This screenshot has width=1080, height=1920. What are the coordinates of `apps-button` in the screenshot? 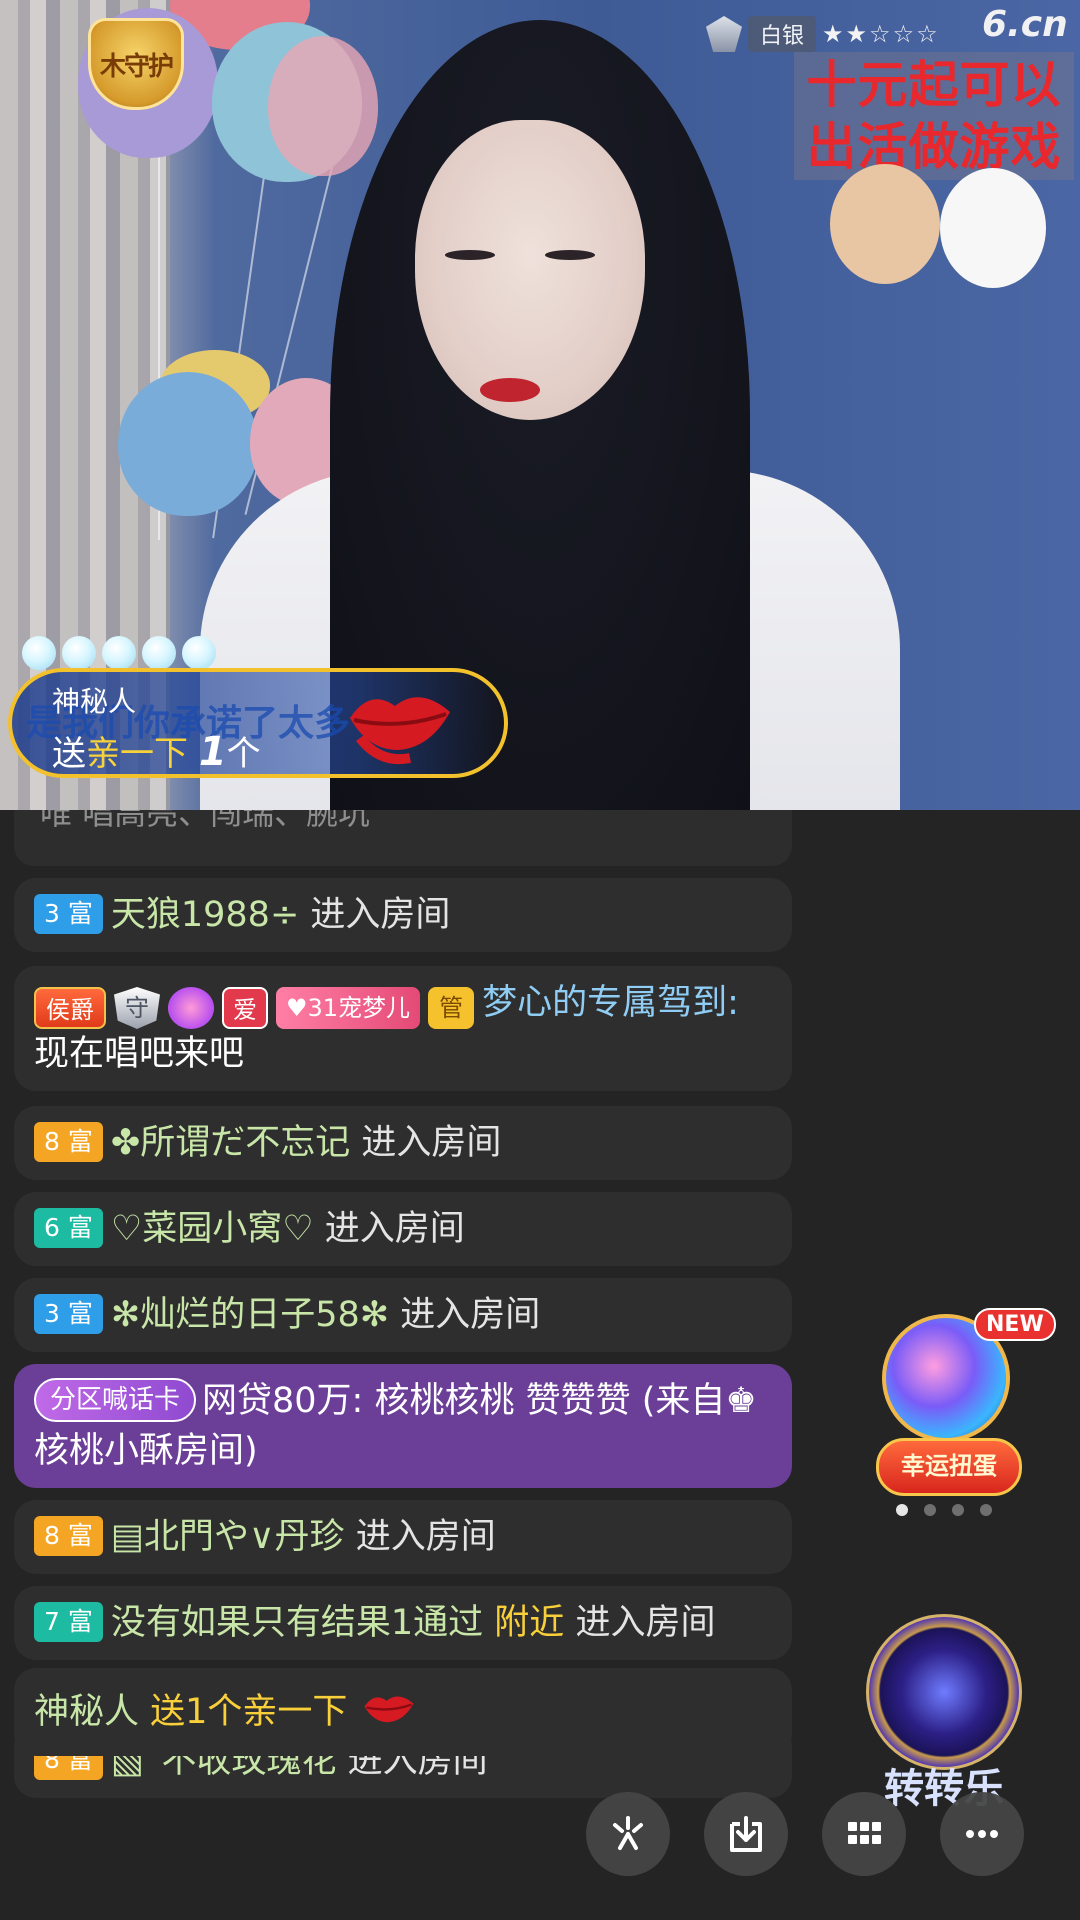 It's located at (864, 1834).